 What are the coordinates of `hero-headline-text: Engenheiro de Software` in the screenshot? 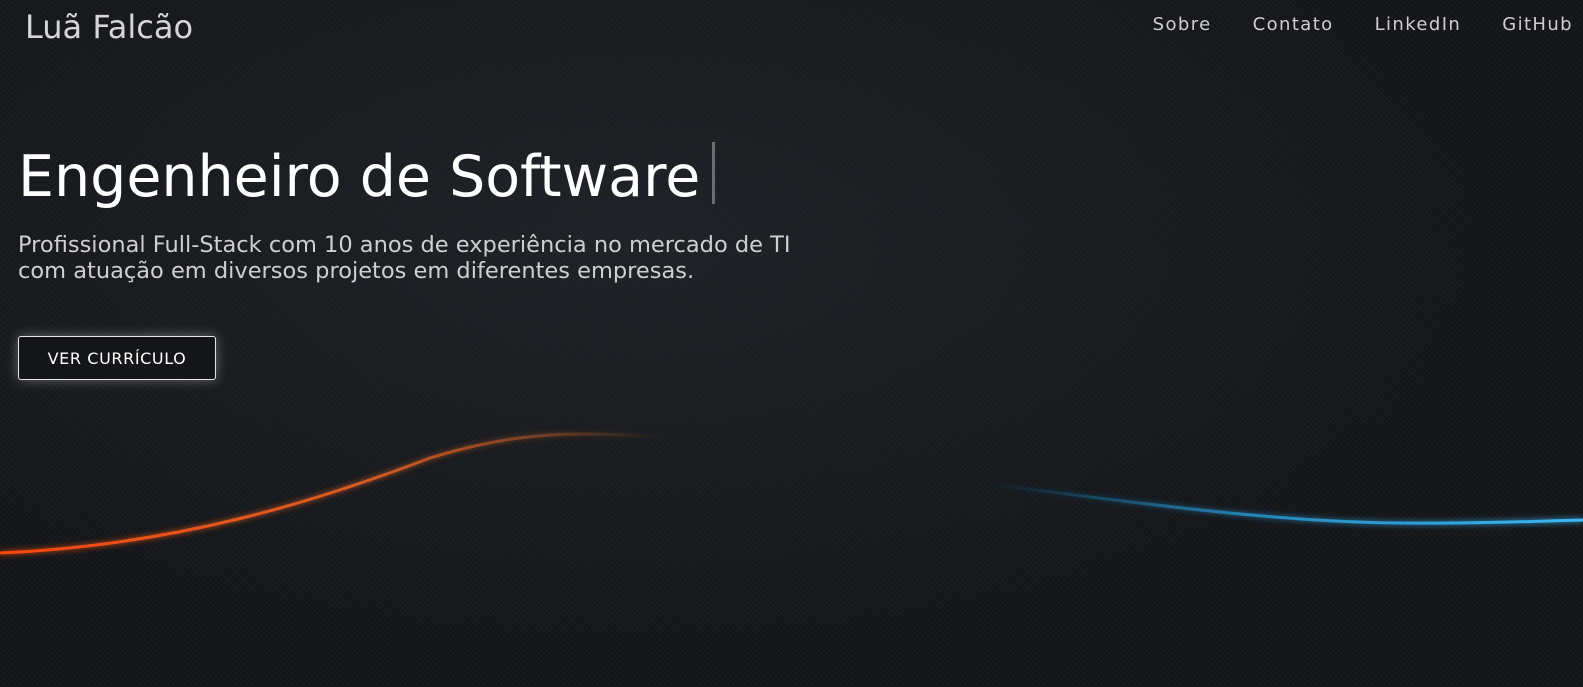 It's located at (359, 177).